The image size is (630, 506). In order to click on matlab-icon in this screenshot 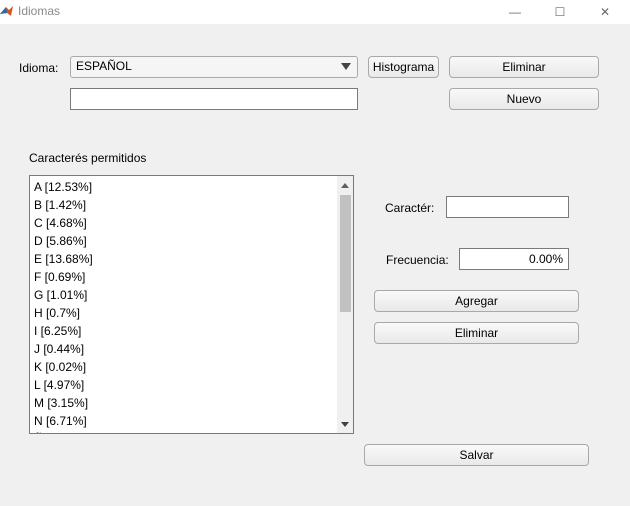, I will do `click(6, 11)`.